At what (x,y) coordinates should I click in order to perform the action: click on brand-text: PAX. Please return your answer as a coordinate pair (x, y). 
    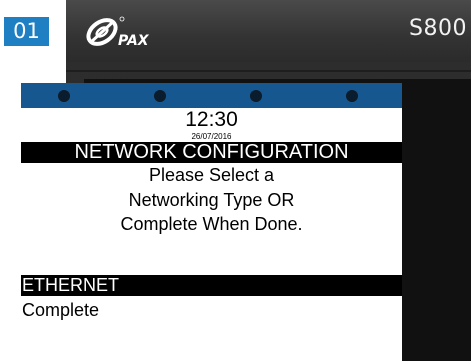
    Looking at the image, I should click on (134, 41).